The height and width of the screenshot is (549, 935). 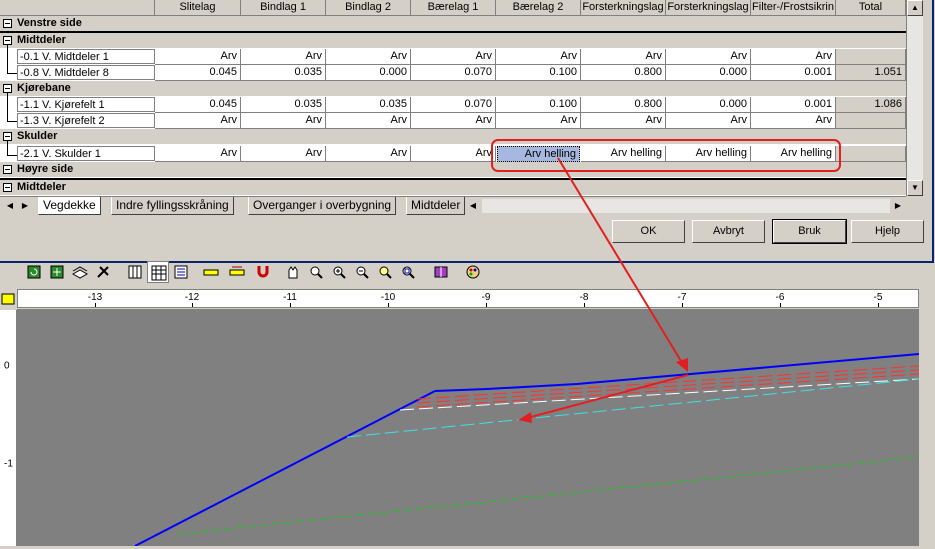 I want to click on highlight-box, so click(x=666, y=155).